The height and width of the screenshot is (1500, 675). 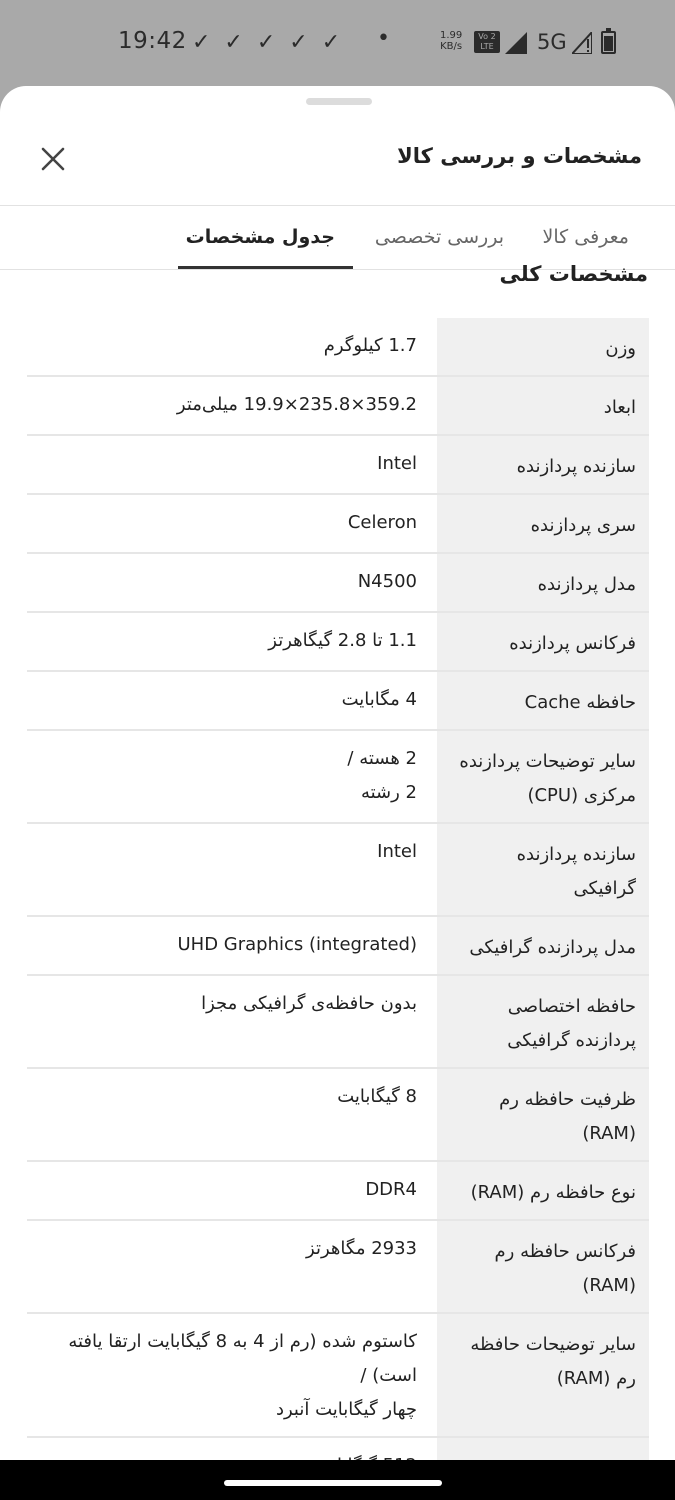 I want to click on spec-value-line: 8 گیگابایت, so click(x=377, y=1096).